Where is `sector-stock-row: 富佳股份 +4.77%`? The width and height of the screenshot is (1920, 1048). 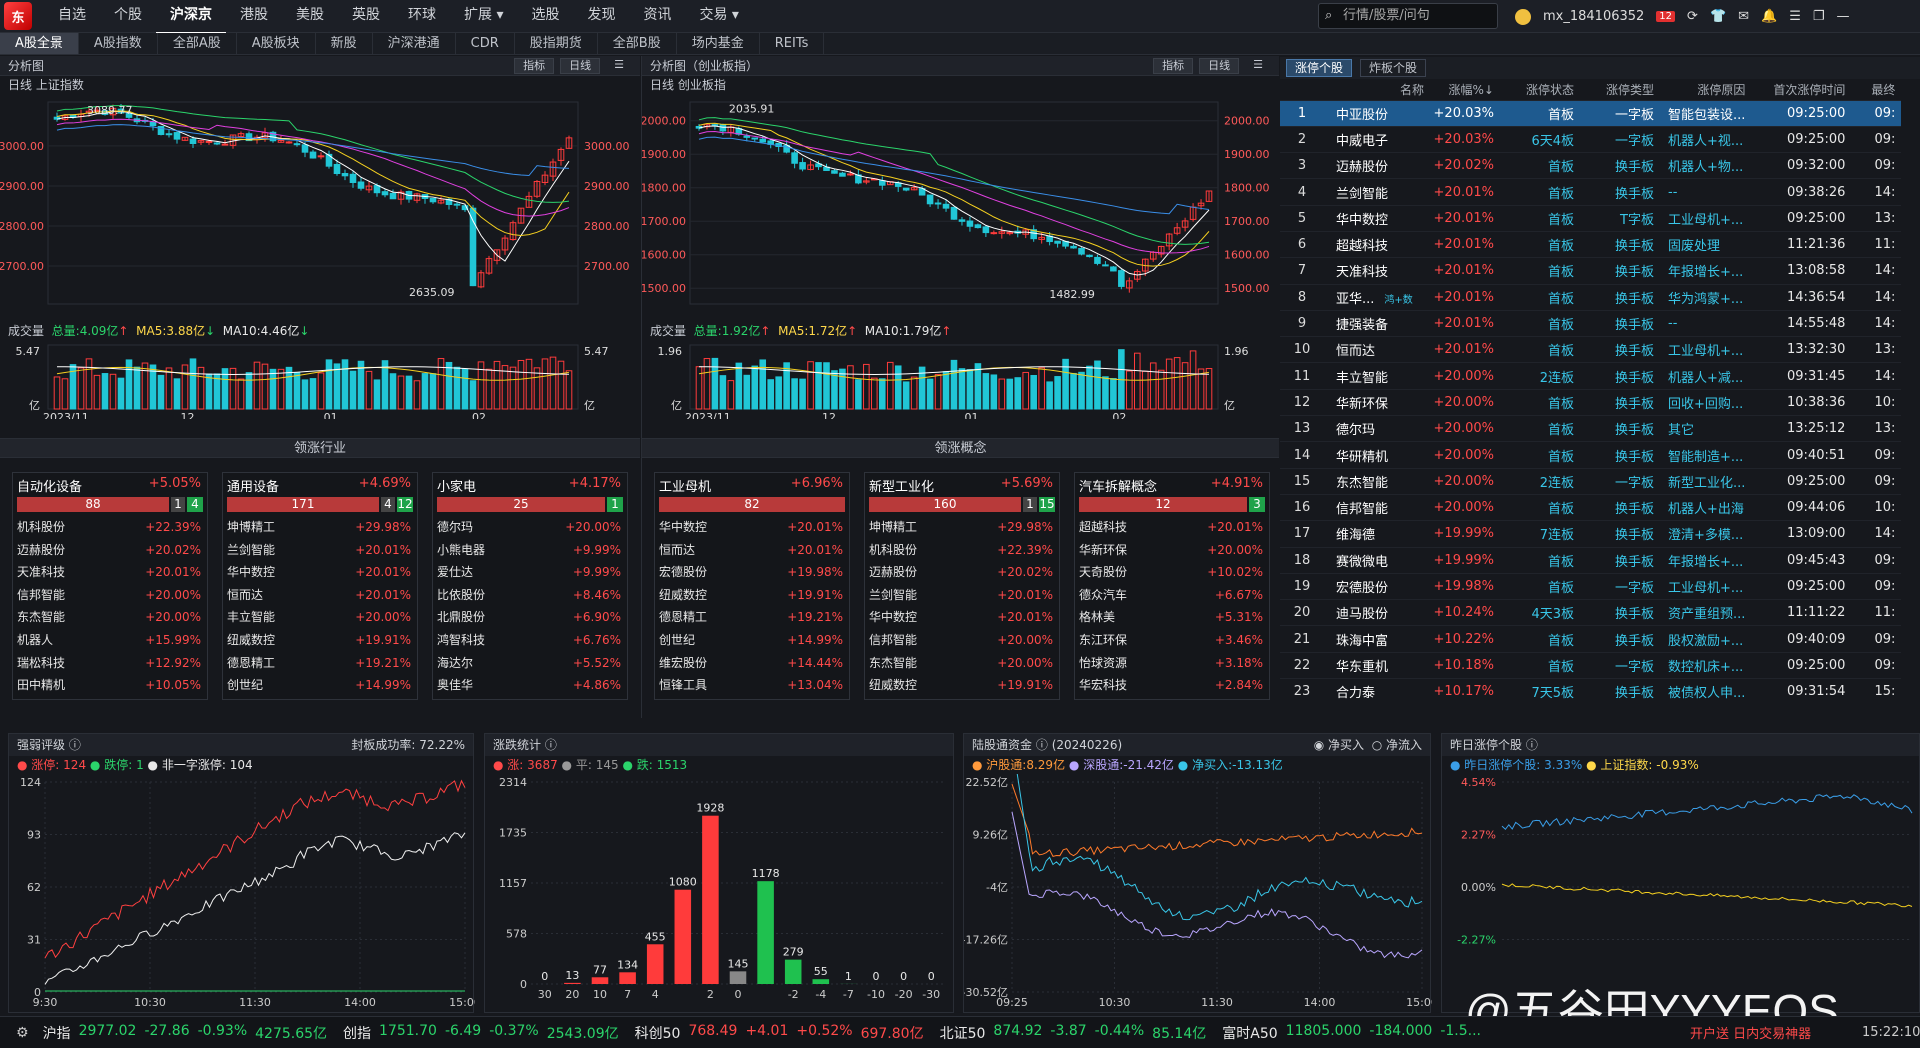 sector-stock-row: 富佳股份 +4.77% is located at coordinates (530, 698).